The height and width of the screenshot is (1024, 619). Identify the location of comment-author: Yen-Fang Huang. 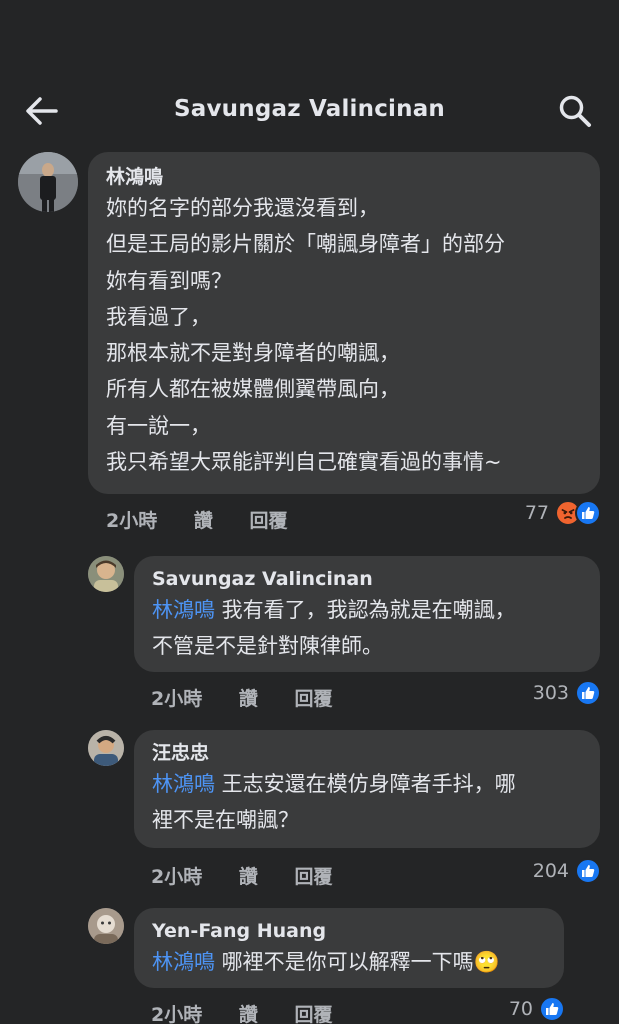
(350, 931).